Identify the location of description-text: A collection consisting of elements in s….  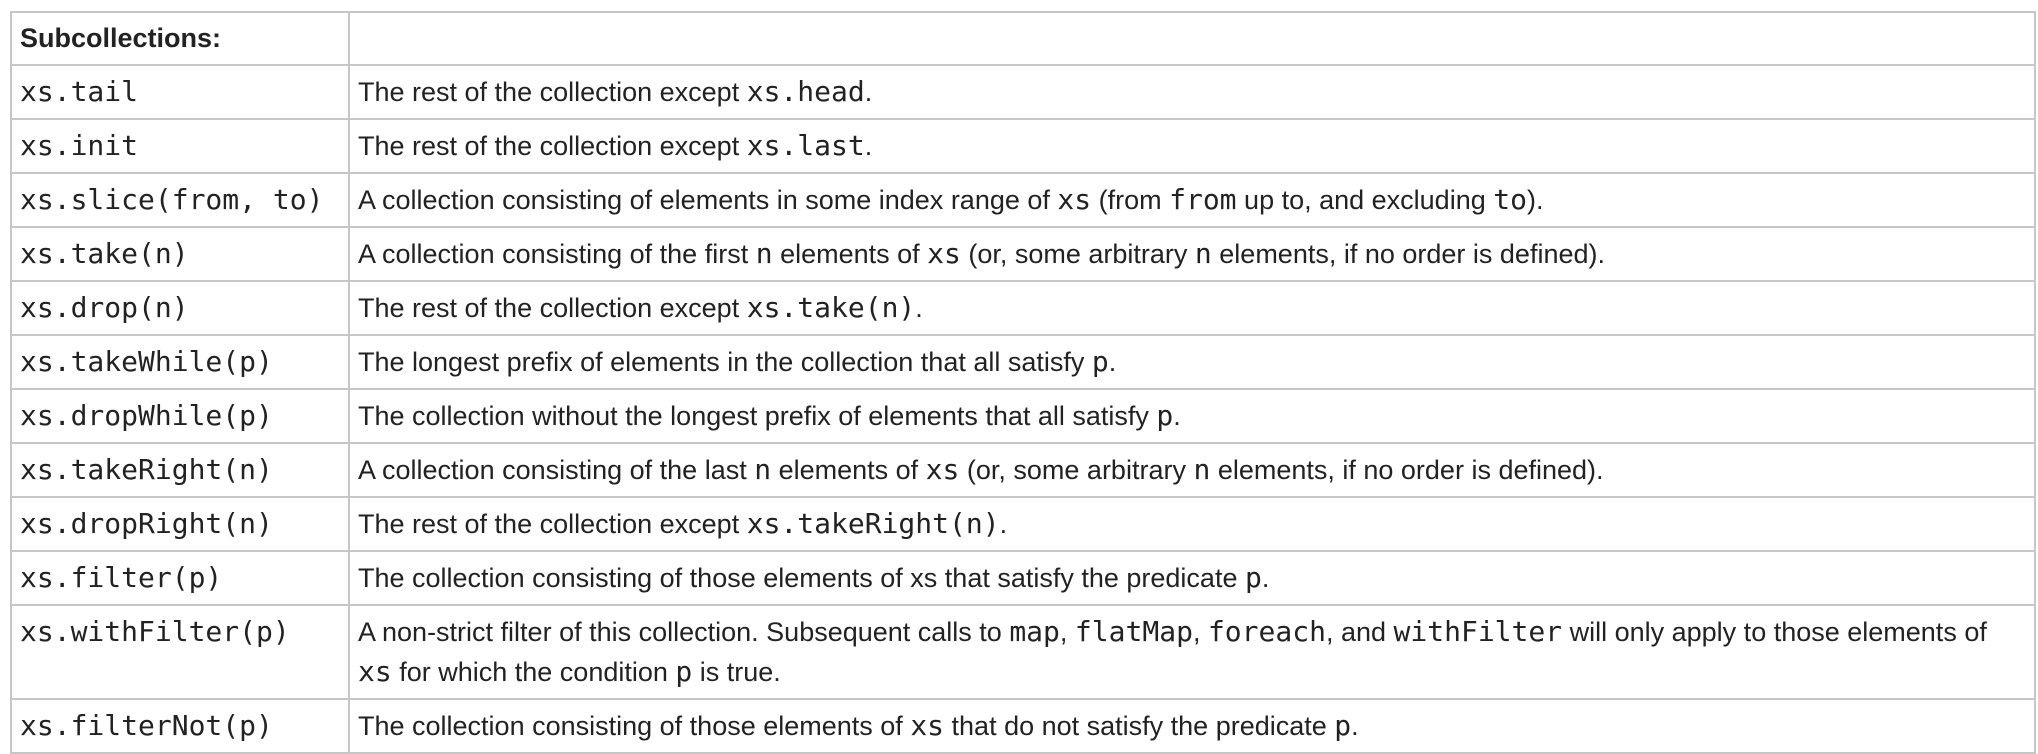
(708, 200).